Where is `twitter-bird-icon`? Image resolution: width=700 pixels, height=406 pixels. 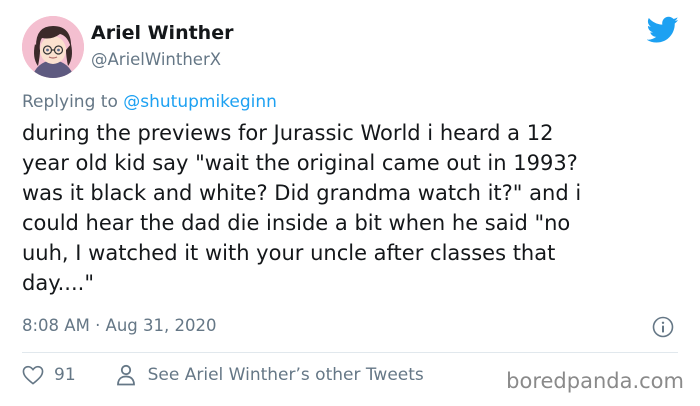 twitter-bird-icon is located at coordinates (663, 30).